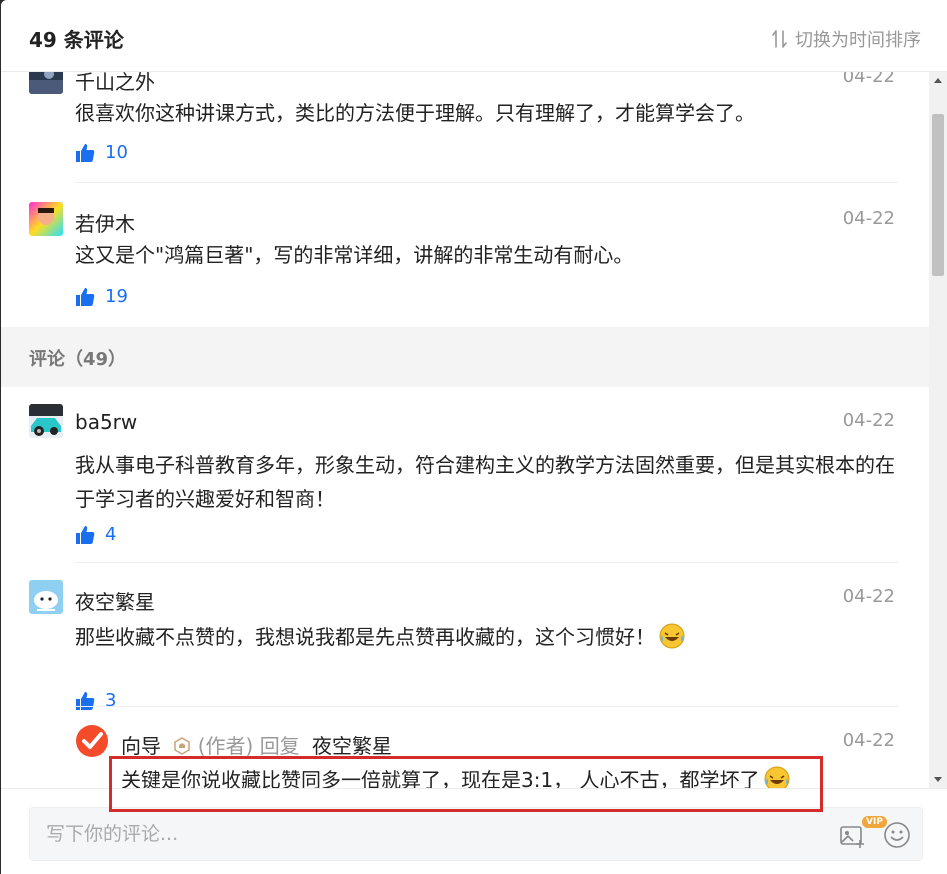 The width and height of the screenshot is (947, 874). What do you see at coordinates (862, 833) in the screenshot?
I see `vip-image-button: VIP` at bounding box center [862, 833].